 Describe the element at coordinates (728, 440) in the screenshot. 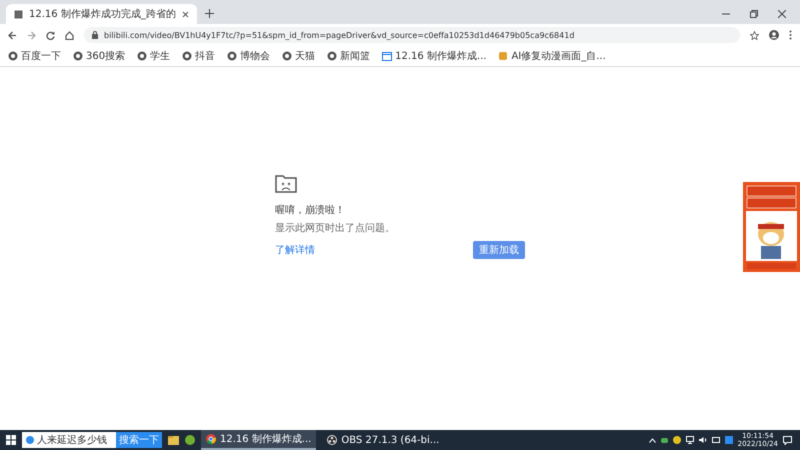

I see `tray-app-icon` at that location.